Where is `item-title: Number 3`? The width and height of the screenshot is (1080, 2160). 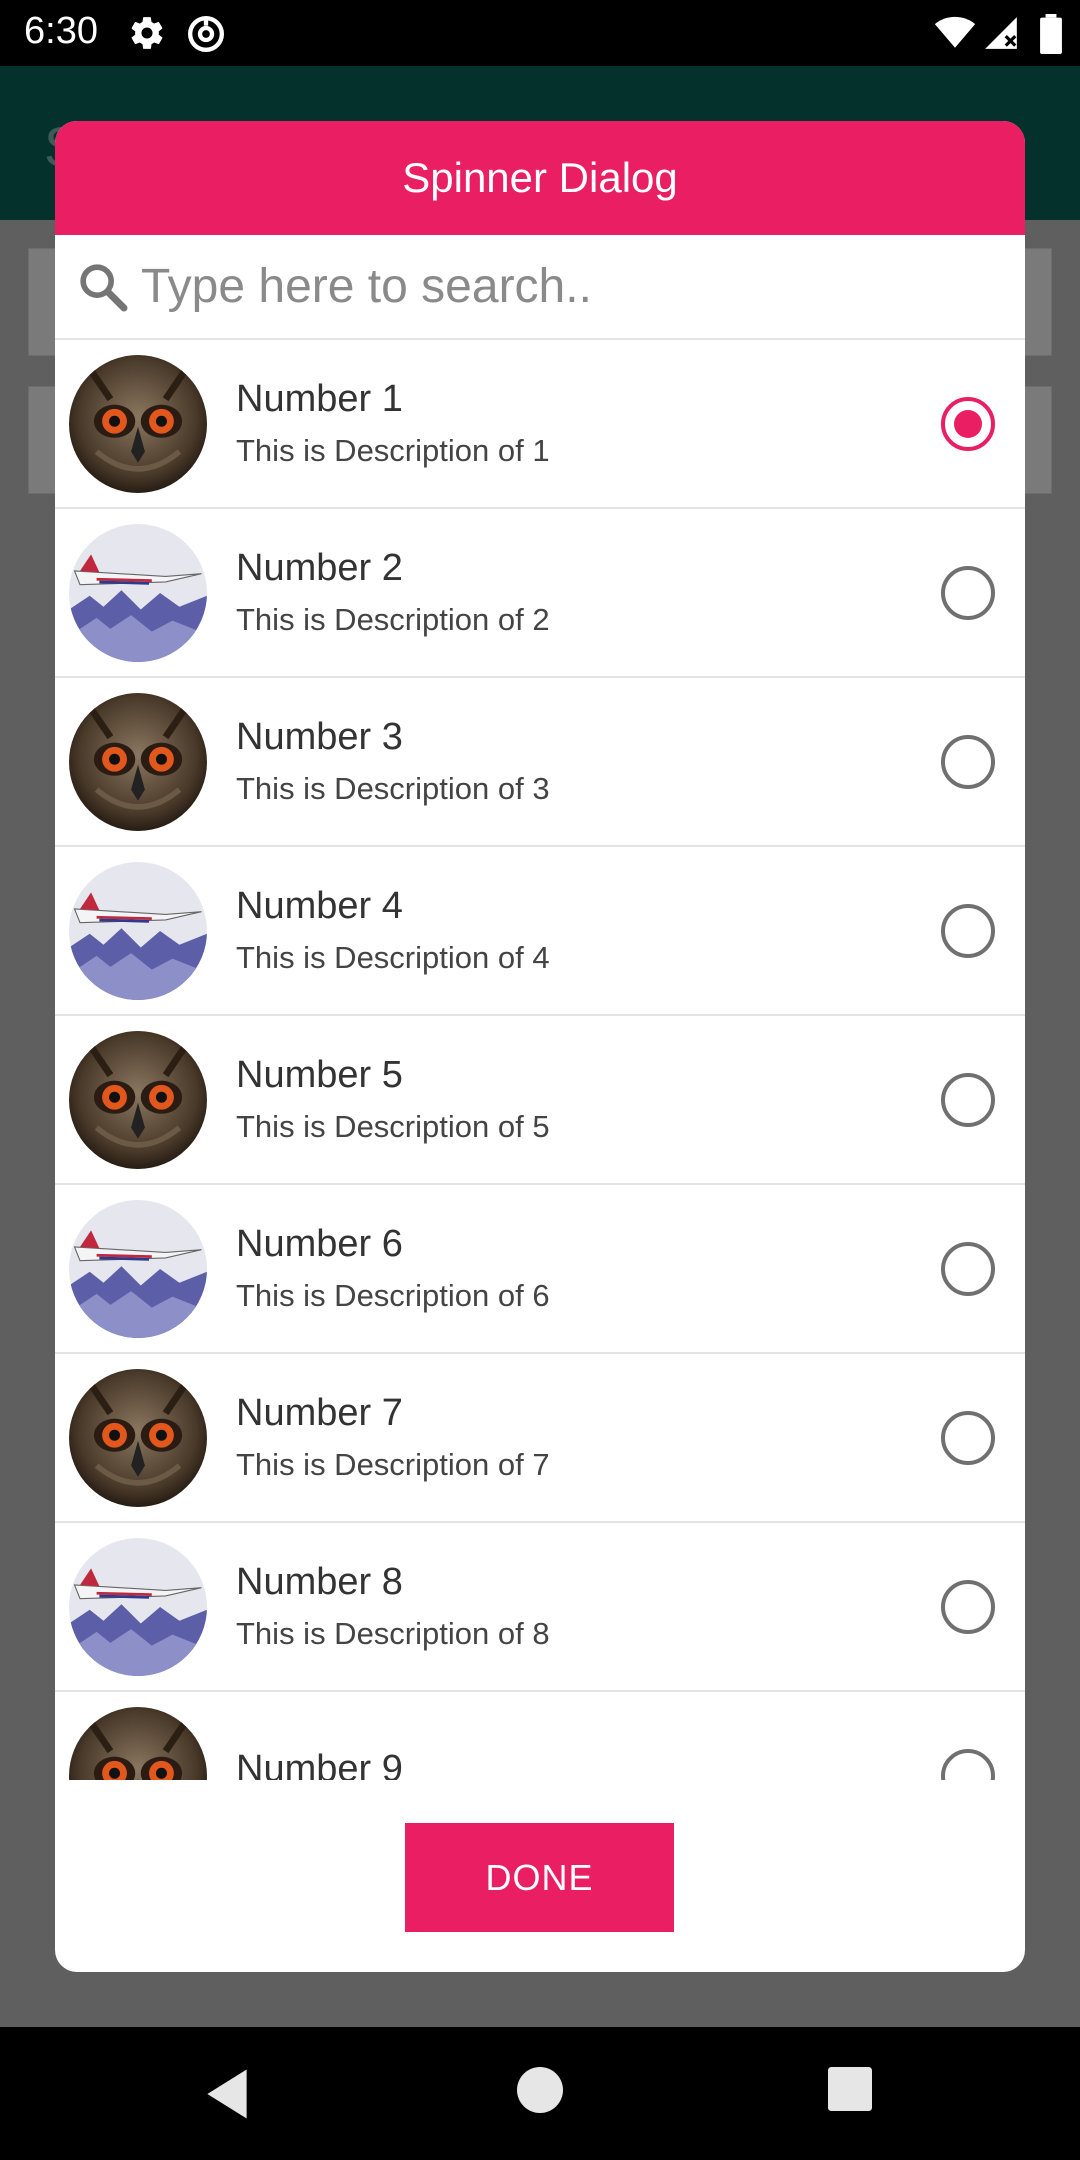 item-title: Number 3 is located at coordinates (319, 737).